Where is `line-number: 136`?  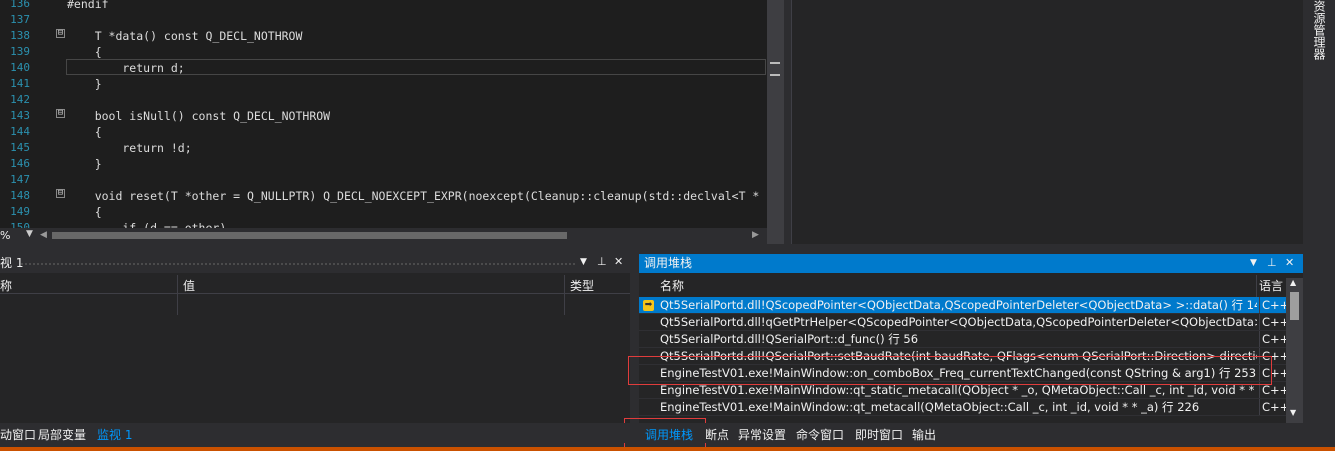 line-number: 136 is located at coordinates (20, 5).